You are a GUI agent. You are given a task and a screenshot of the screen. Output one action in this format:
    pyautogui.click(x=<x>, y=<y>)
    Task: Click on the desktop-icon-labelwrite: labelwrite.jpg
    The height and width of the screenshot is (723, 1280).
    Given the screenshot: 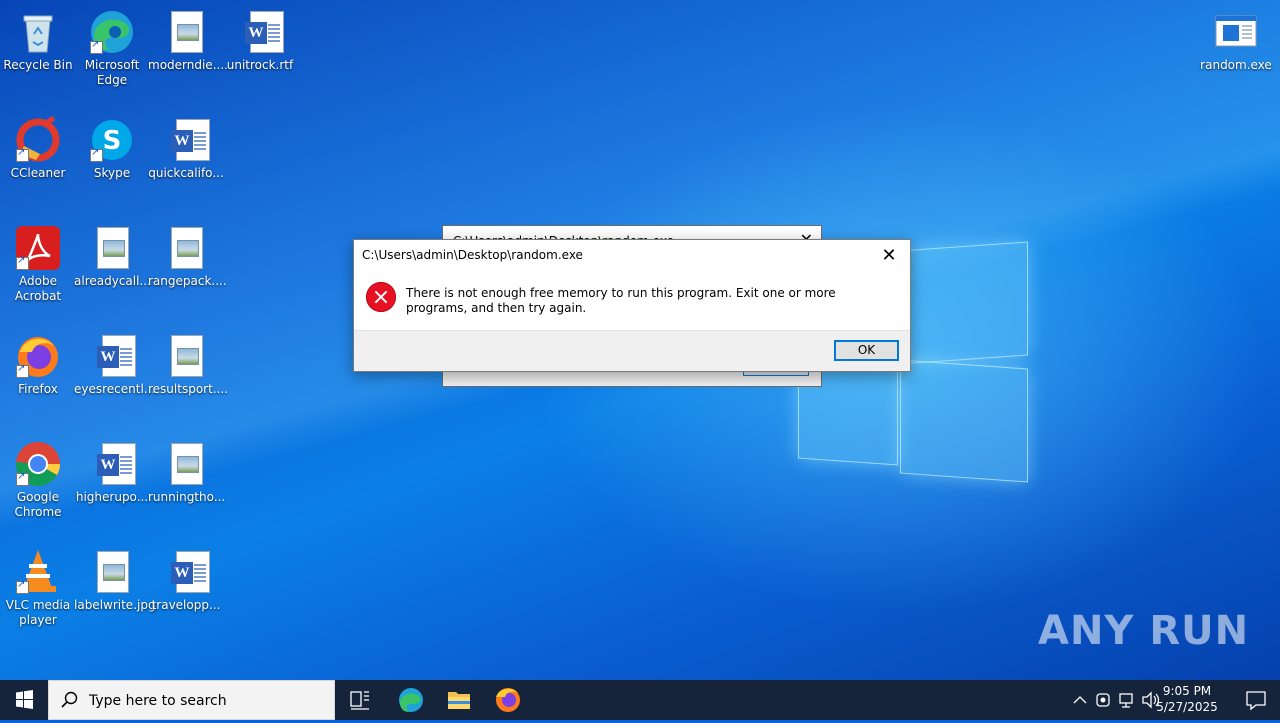 What is the action you would take?
    pyautogui.click(x=115, y=580)
    